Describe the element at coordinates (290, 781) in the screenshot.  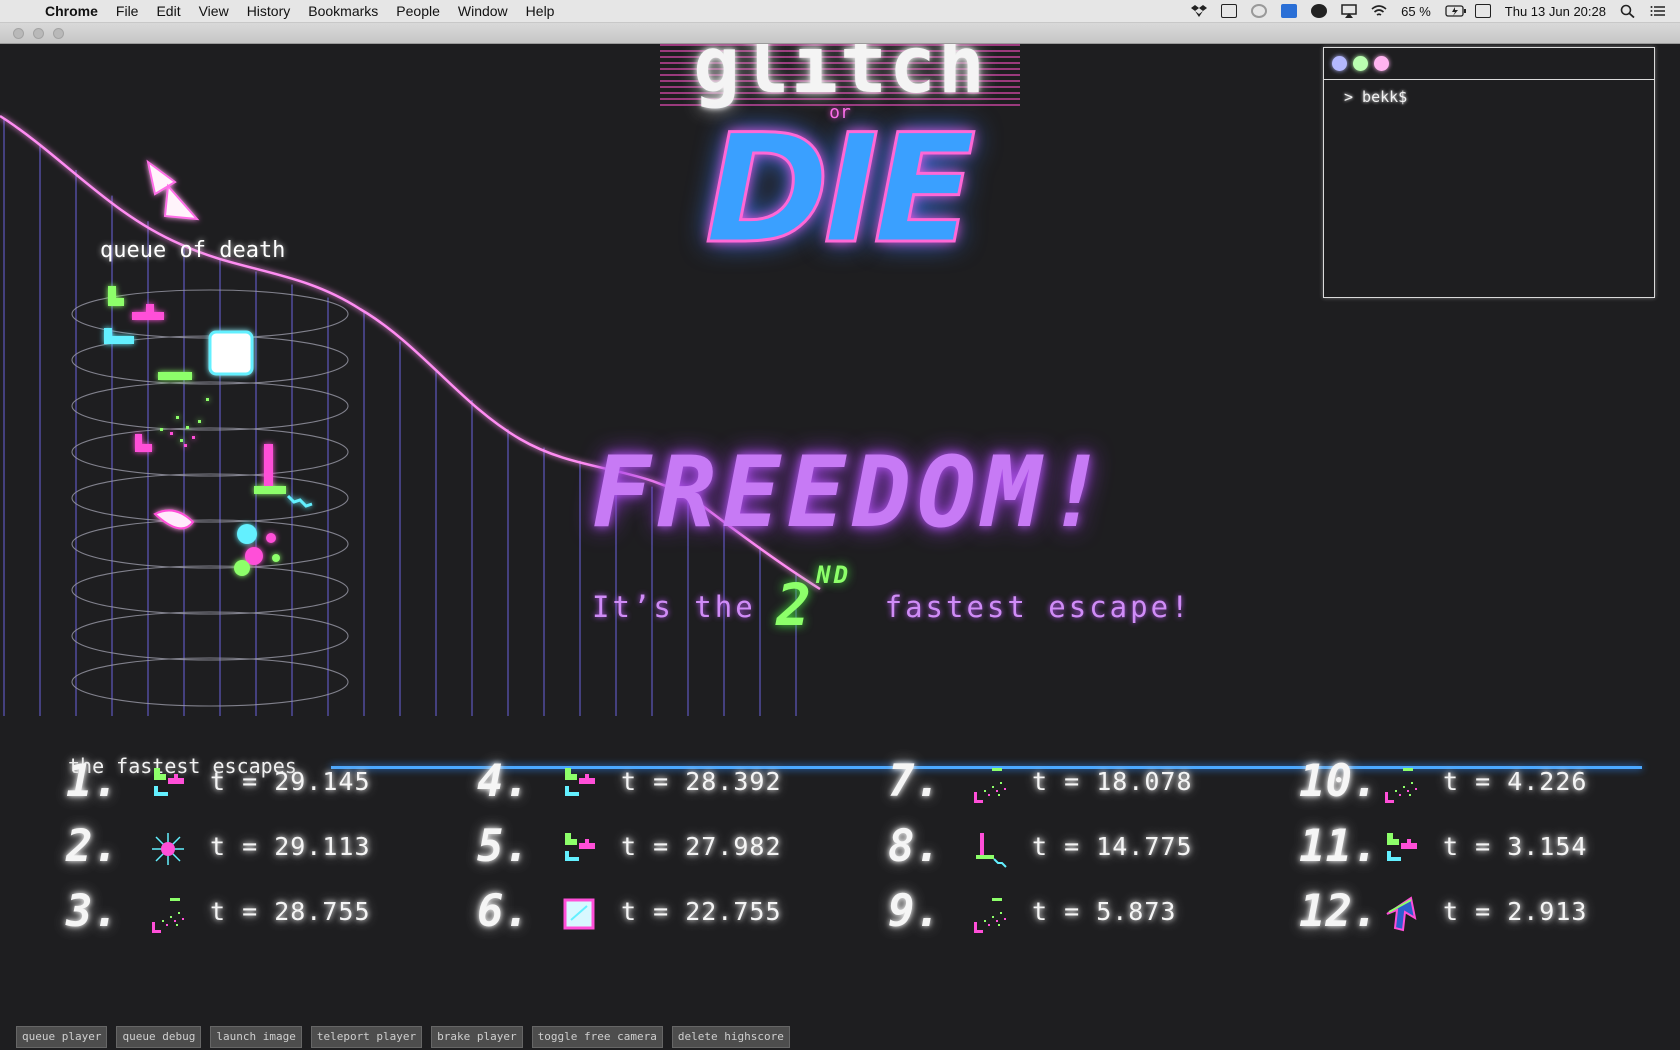
I see `score-time: t = 29.145` at that location.